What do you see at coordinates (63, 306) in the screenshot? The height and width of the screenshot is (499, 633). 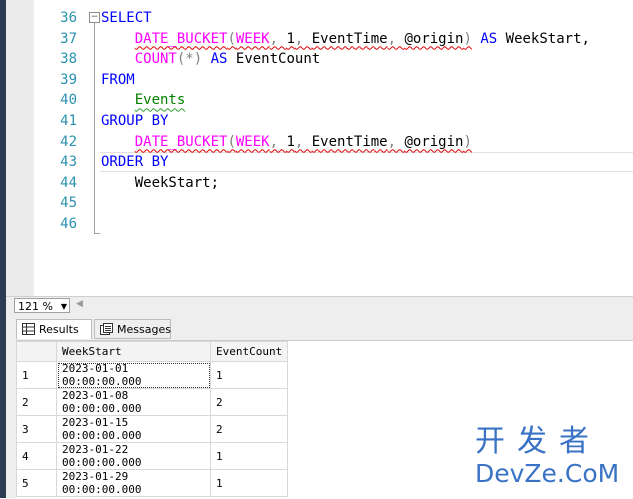 I see `chevron-down-icon: ▼` at bounding box center [63, 306].